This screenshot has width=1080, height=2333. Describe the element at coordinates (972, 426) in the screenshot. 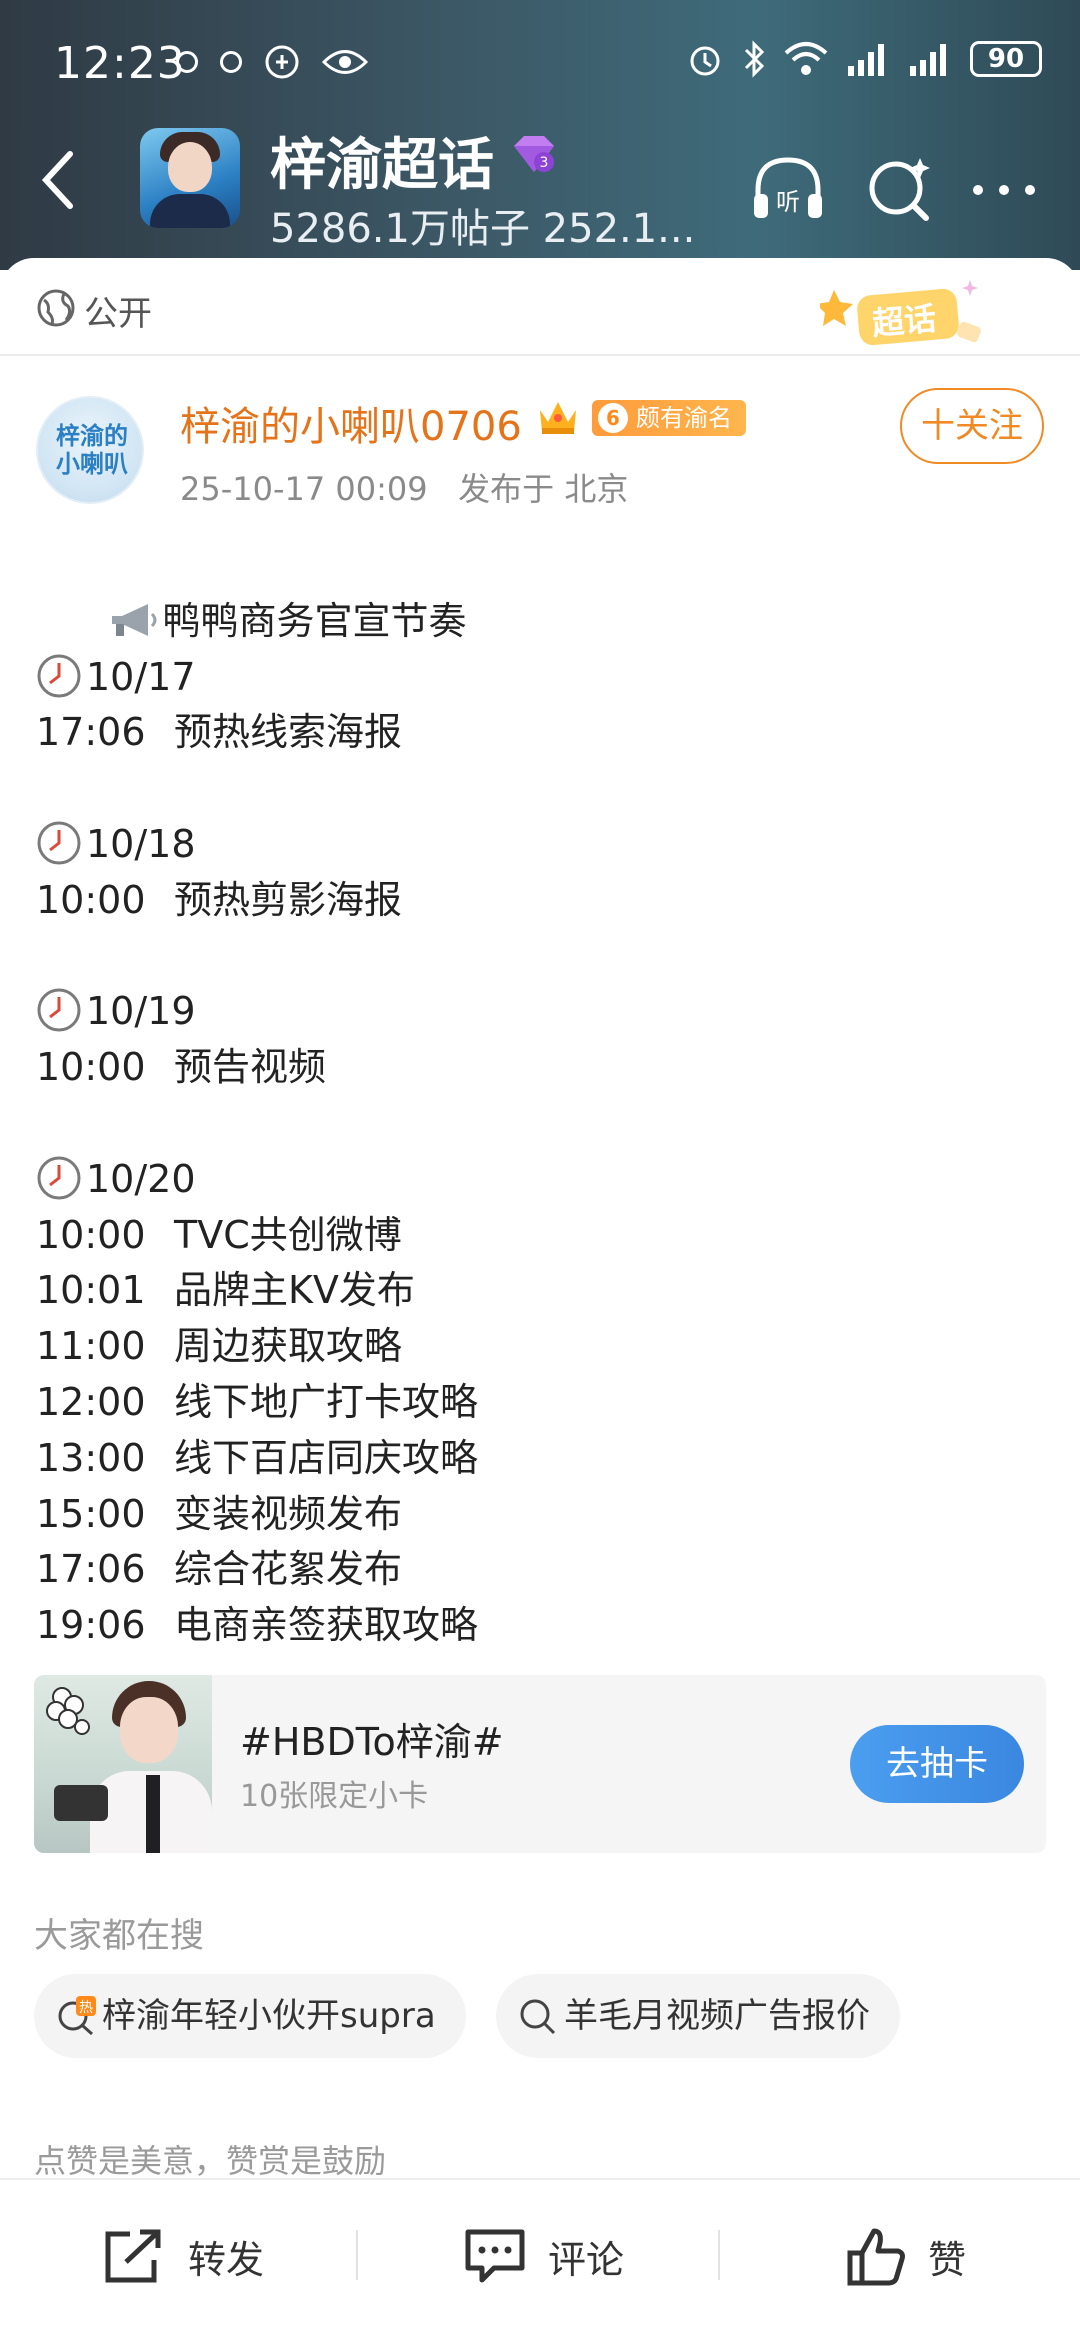

I see `follow-button: 十关注` at that location.